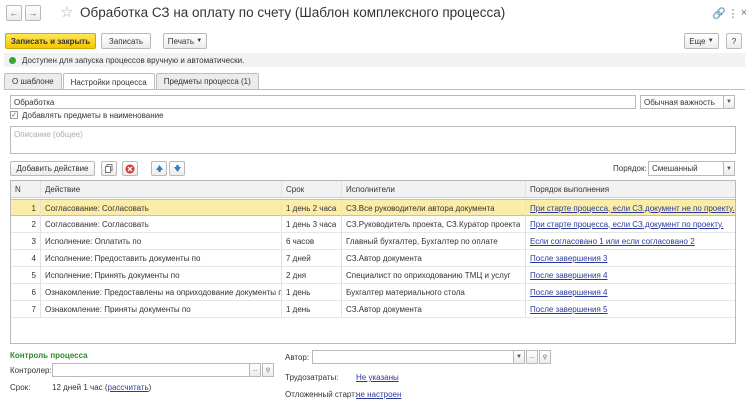 This screenshot has height=404, width=750. Describe the element at coordinates (312, 189) in the screenshot. I see `column-header-term: Срок` at that location.